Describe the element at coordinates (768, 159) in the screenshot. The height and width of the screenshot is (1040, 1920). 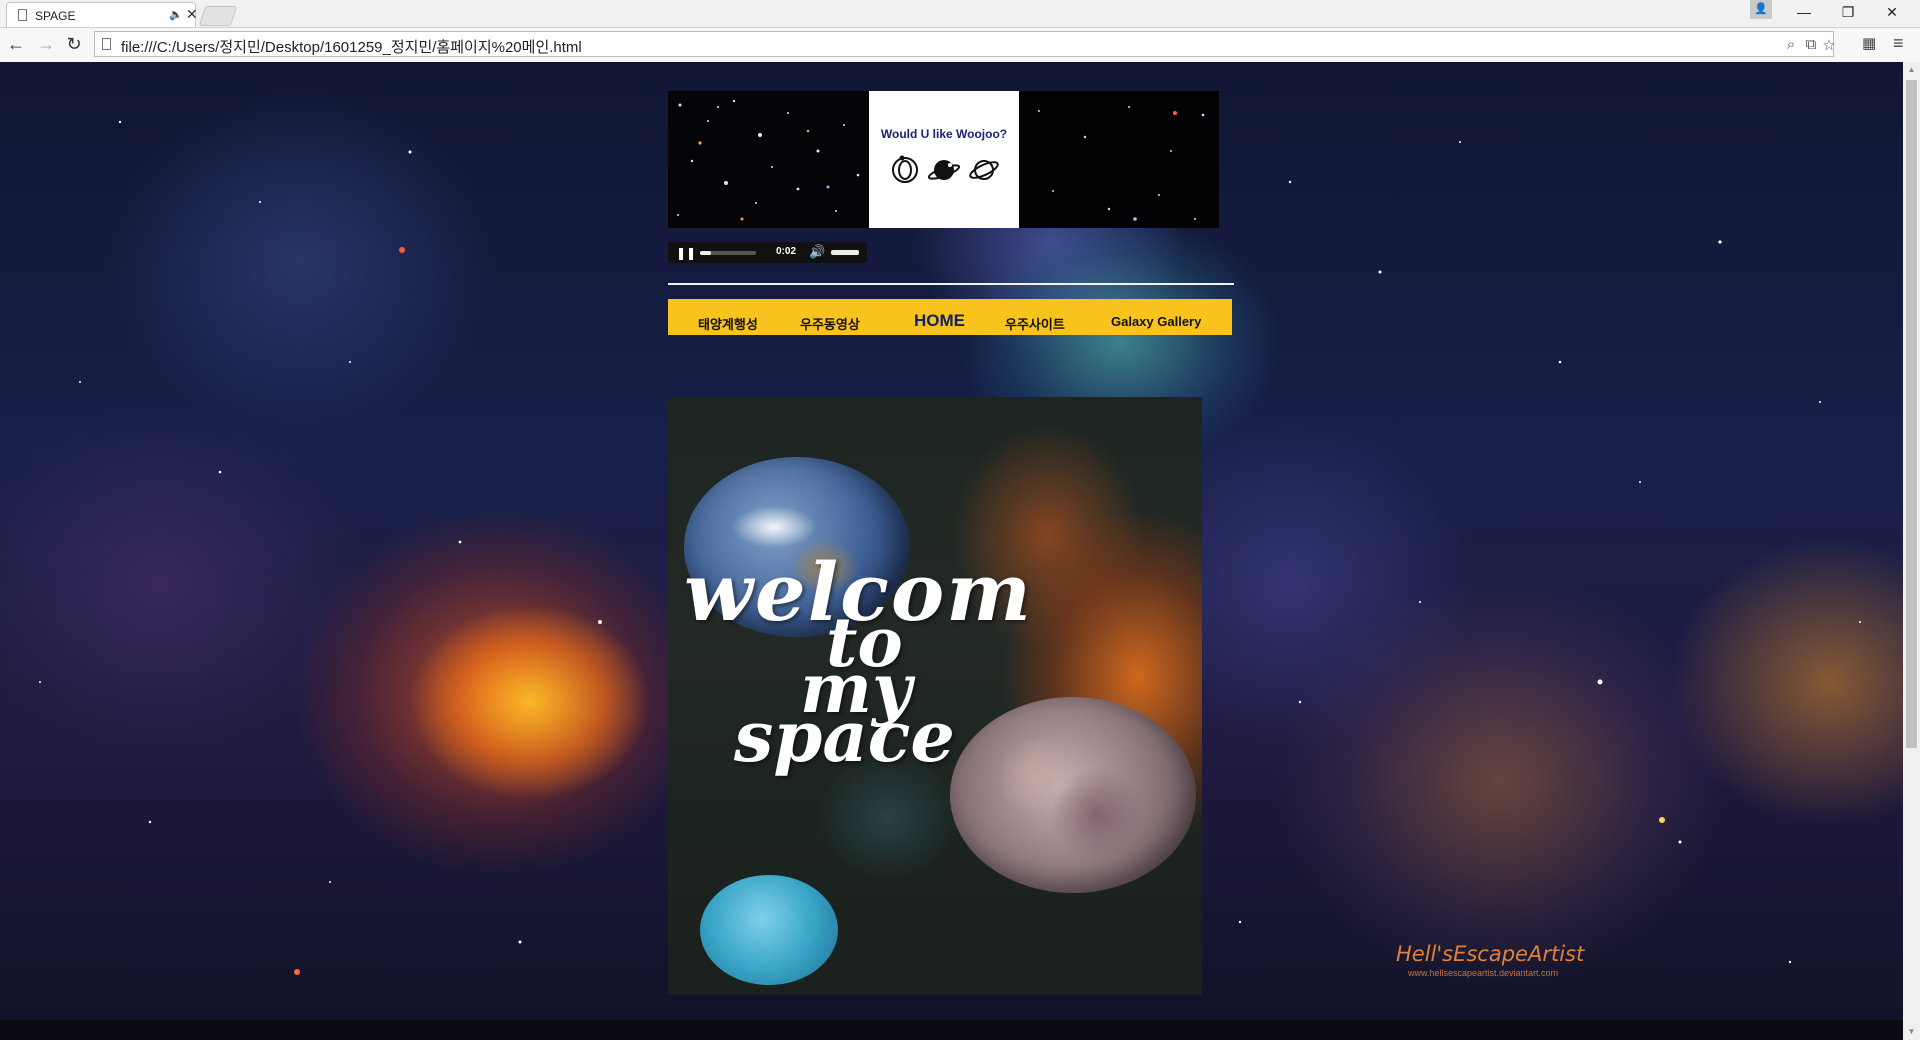
I see `galaxy-field-image` at that location.